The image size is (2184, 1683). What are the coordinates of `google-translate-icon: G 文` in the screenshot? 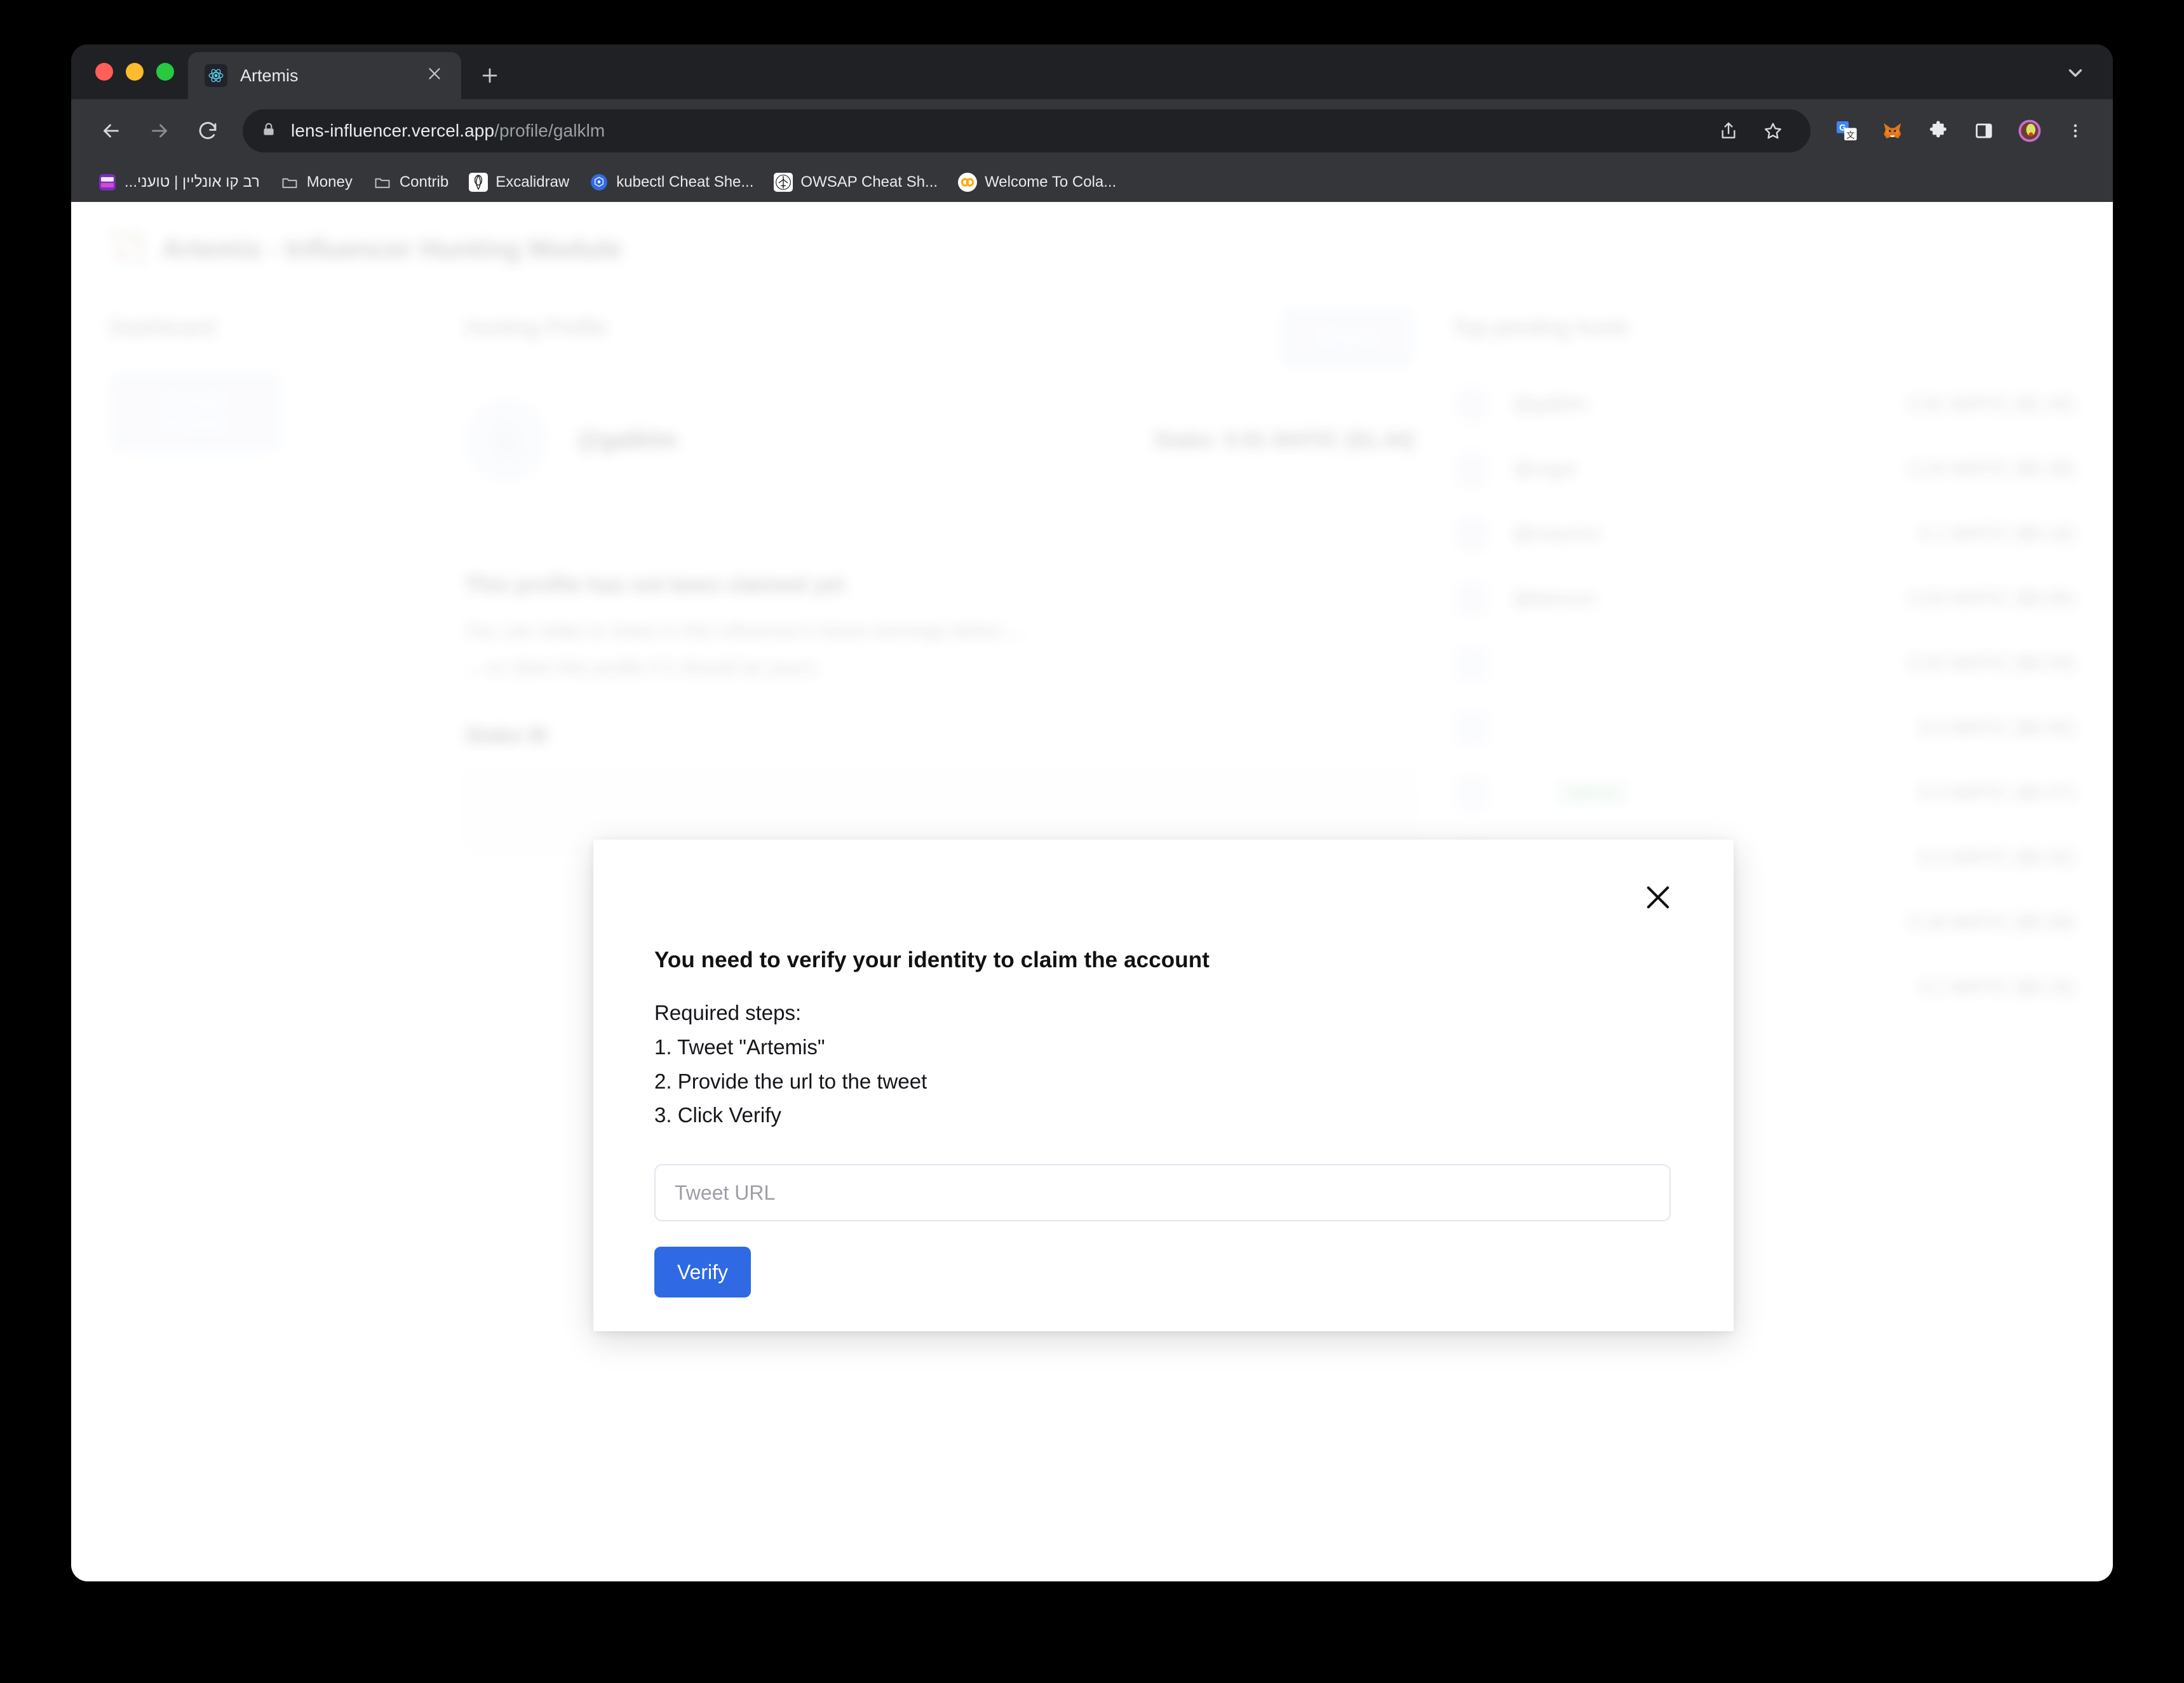 It's located at (1847, 131).